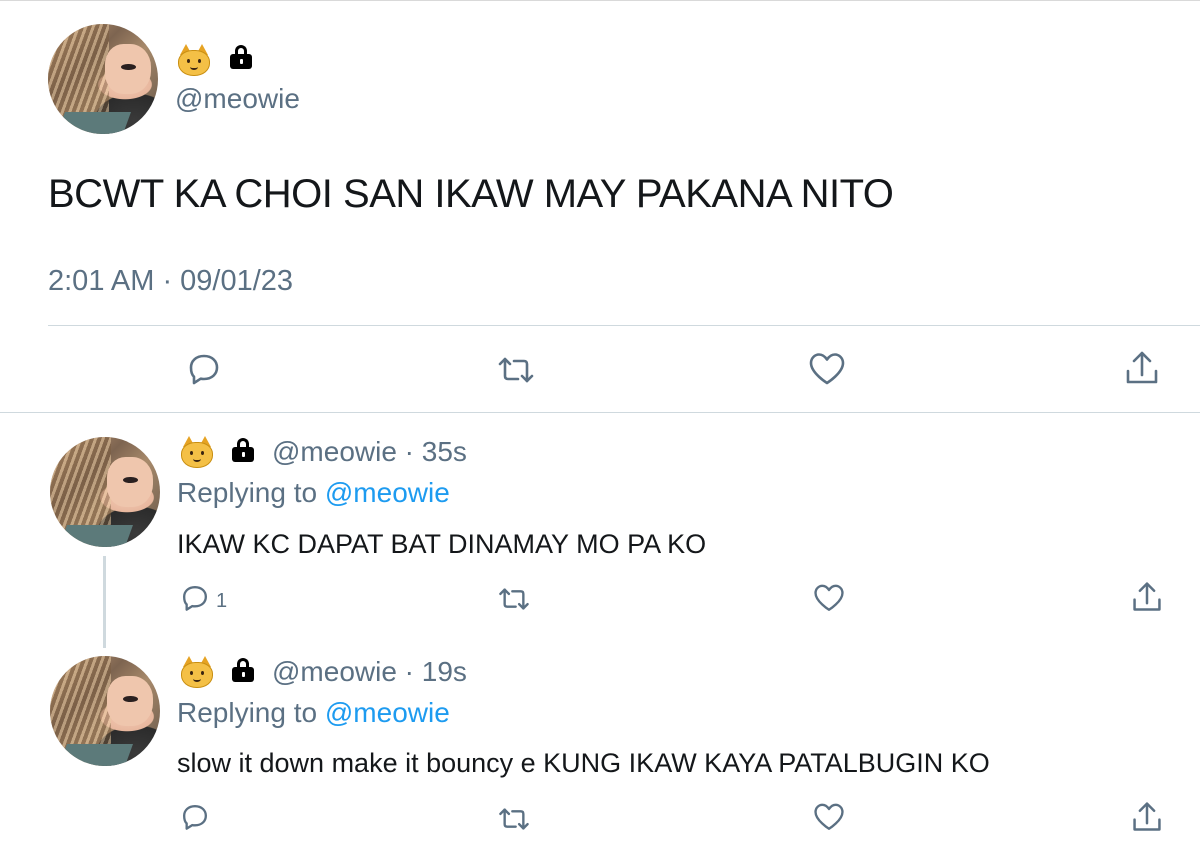  What do you see at coordinates (369, 672) in the screenshot?
I see `reply-handle-time: @meowie · 19s` at bounding box center [369, 672].